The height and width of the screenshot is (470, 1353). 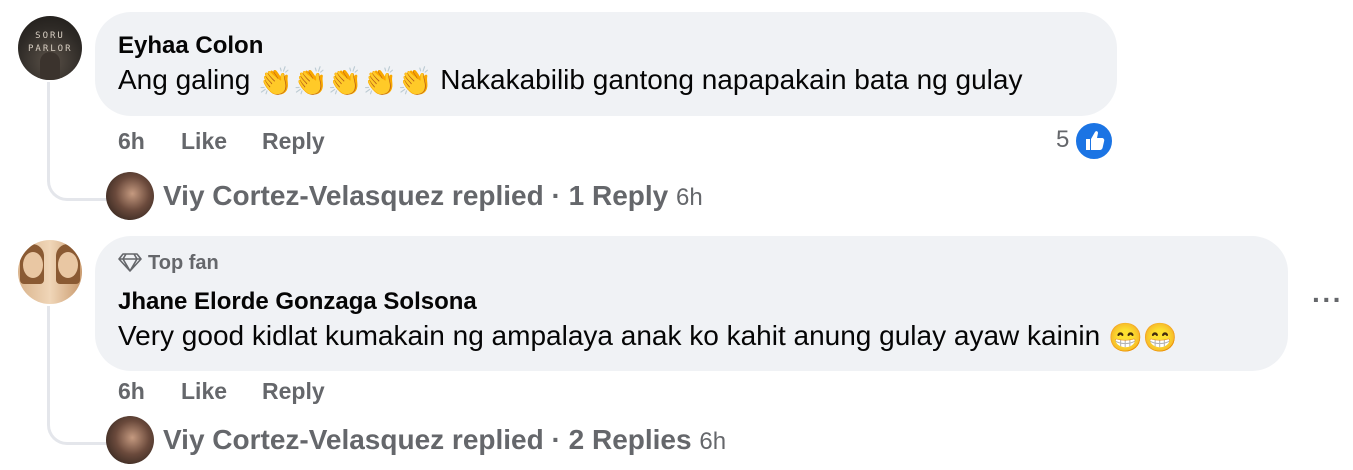 What do you see at coordinates (33, 265) in the screenshot?
I see `avatar-face-left` at bounding box center [33, 265].